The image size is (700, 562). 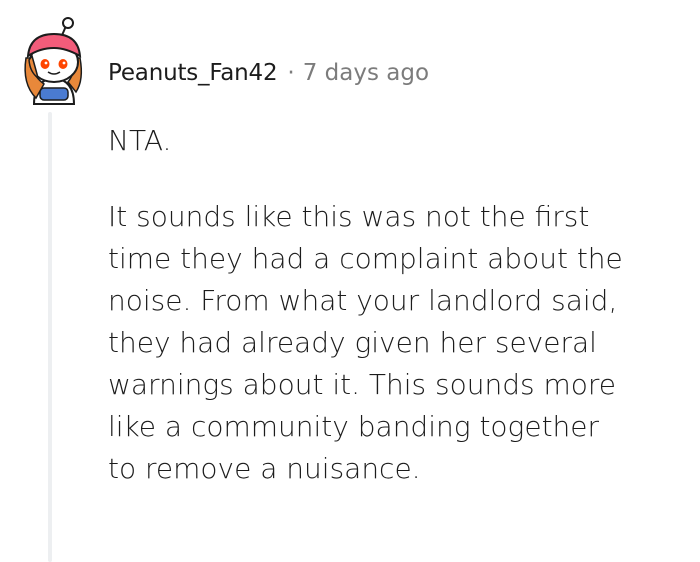 I want to click on comment-author: Peanuts_Fan42, so click(x=193, y=73).